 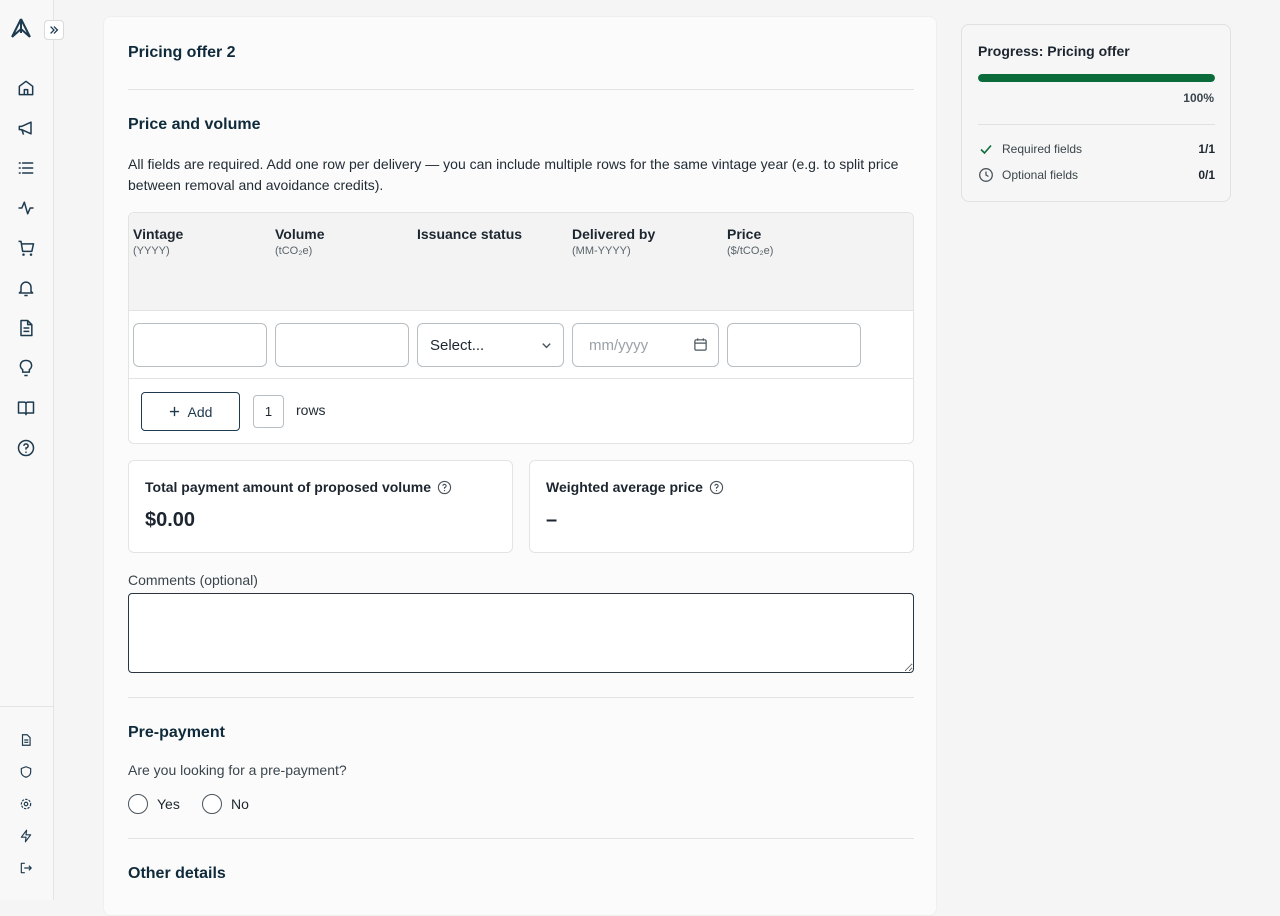 What do you see at coordinates (26, 804) in the screenshot?
I see `gear-icon` at bounding box center [26, 804].